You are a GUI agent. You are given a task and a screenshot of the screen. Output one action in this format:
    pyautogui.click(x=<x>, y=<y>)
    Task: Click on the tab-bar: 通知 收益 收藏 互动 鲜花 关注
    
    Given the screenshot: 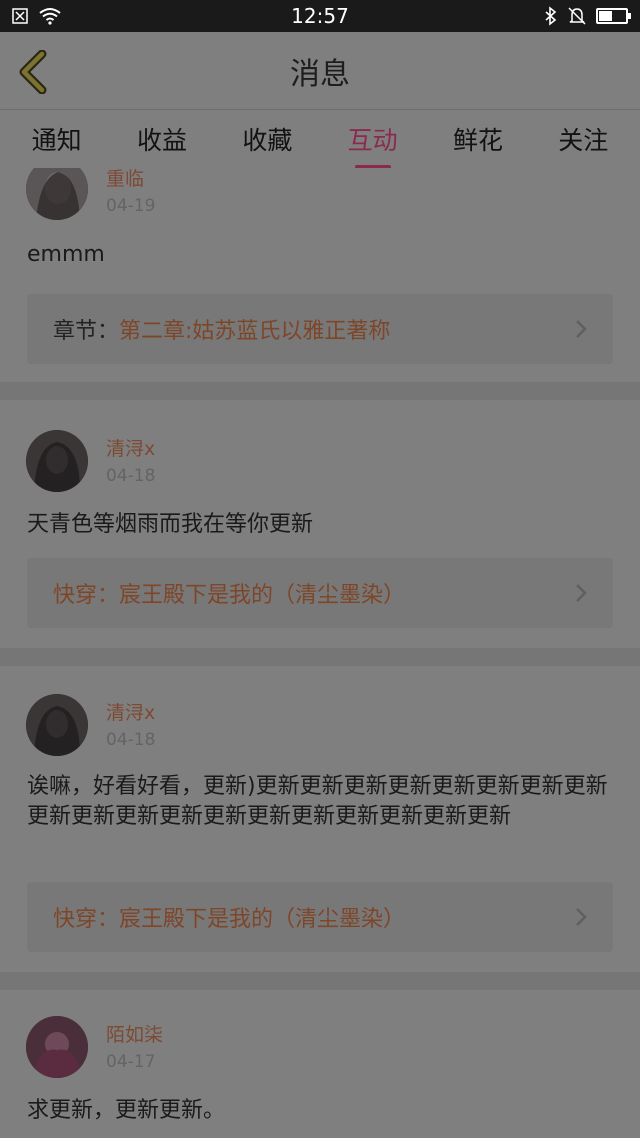 What is the action you would take?
    pyautogui.click(x=320, y=139)
    